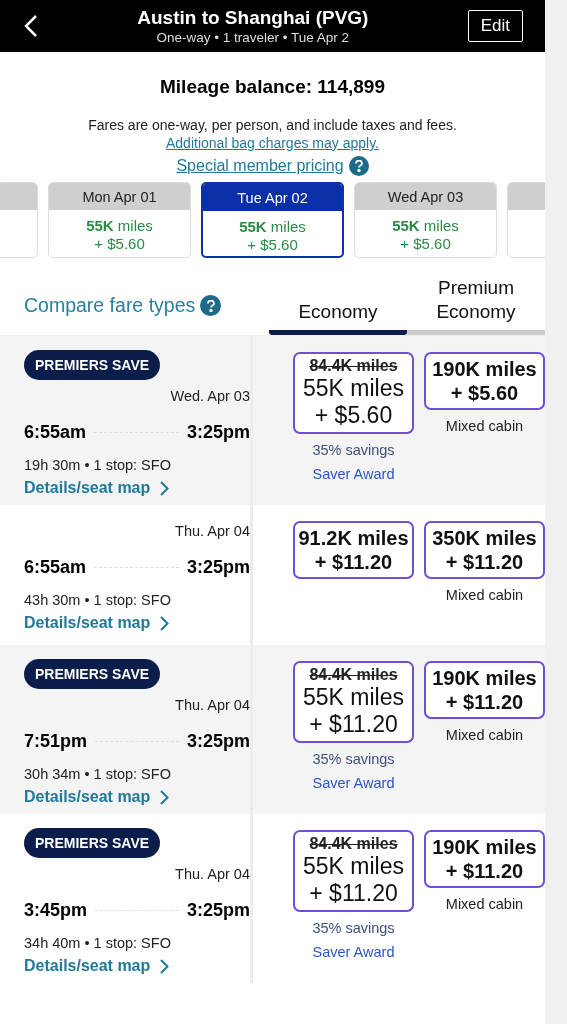  What do you see at coordinates (56, 910) in the screenshot?
I see `depart-time: 3:45pm` at bounding box center [56, 910].